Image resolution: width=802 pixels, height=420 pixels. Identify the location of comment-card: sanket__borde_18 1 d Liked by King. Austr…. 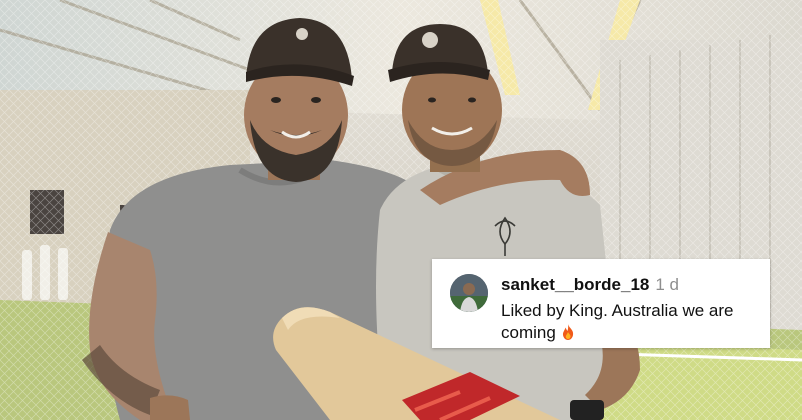
(601, 303).